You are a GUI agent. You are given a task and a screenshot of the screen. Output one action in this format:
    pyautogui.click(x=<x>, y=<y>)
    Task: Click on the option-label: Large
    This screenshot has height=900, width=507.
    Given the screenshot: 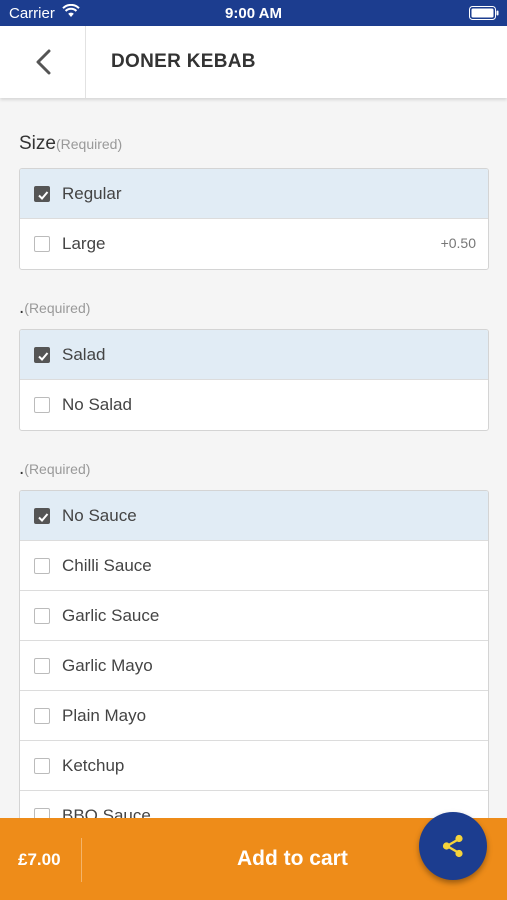 What is the action you would take?
    pyautogui.click(x=84, y=243)
    